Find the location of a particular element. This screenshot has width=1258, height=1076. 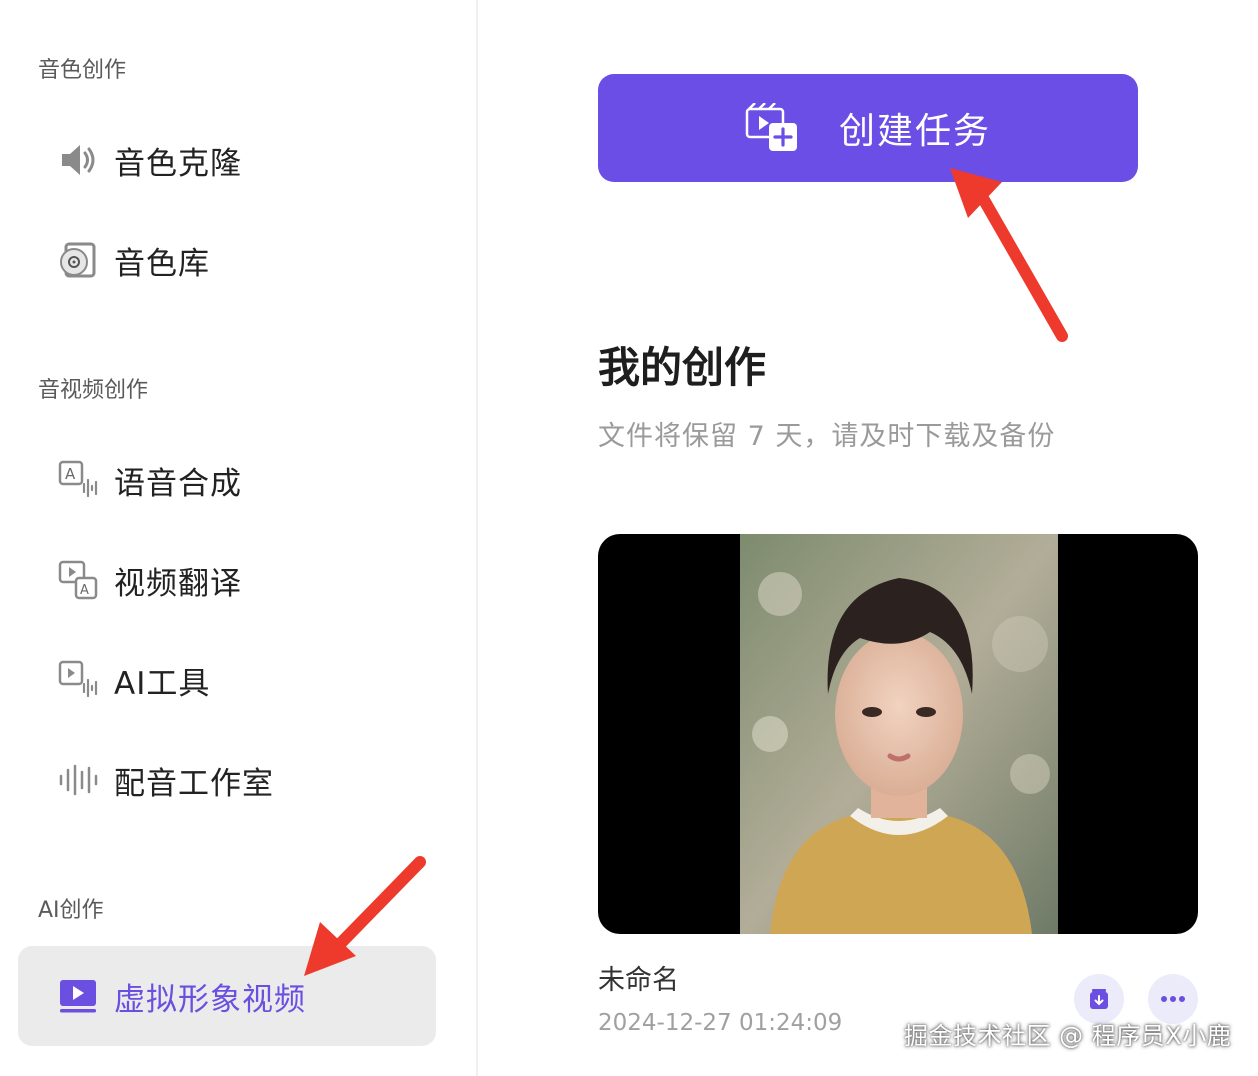

more-icon is located at coordinates (1173, 999).